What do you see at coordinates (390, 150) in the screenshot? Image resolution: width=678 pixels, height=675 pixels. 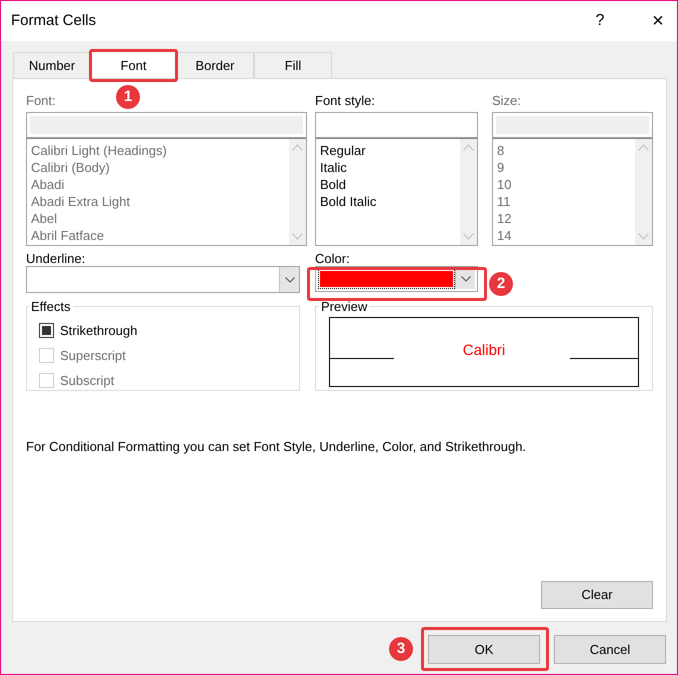 I see `list-item: Regular` at bounding box center [390, 150].